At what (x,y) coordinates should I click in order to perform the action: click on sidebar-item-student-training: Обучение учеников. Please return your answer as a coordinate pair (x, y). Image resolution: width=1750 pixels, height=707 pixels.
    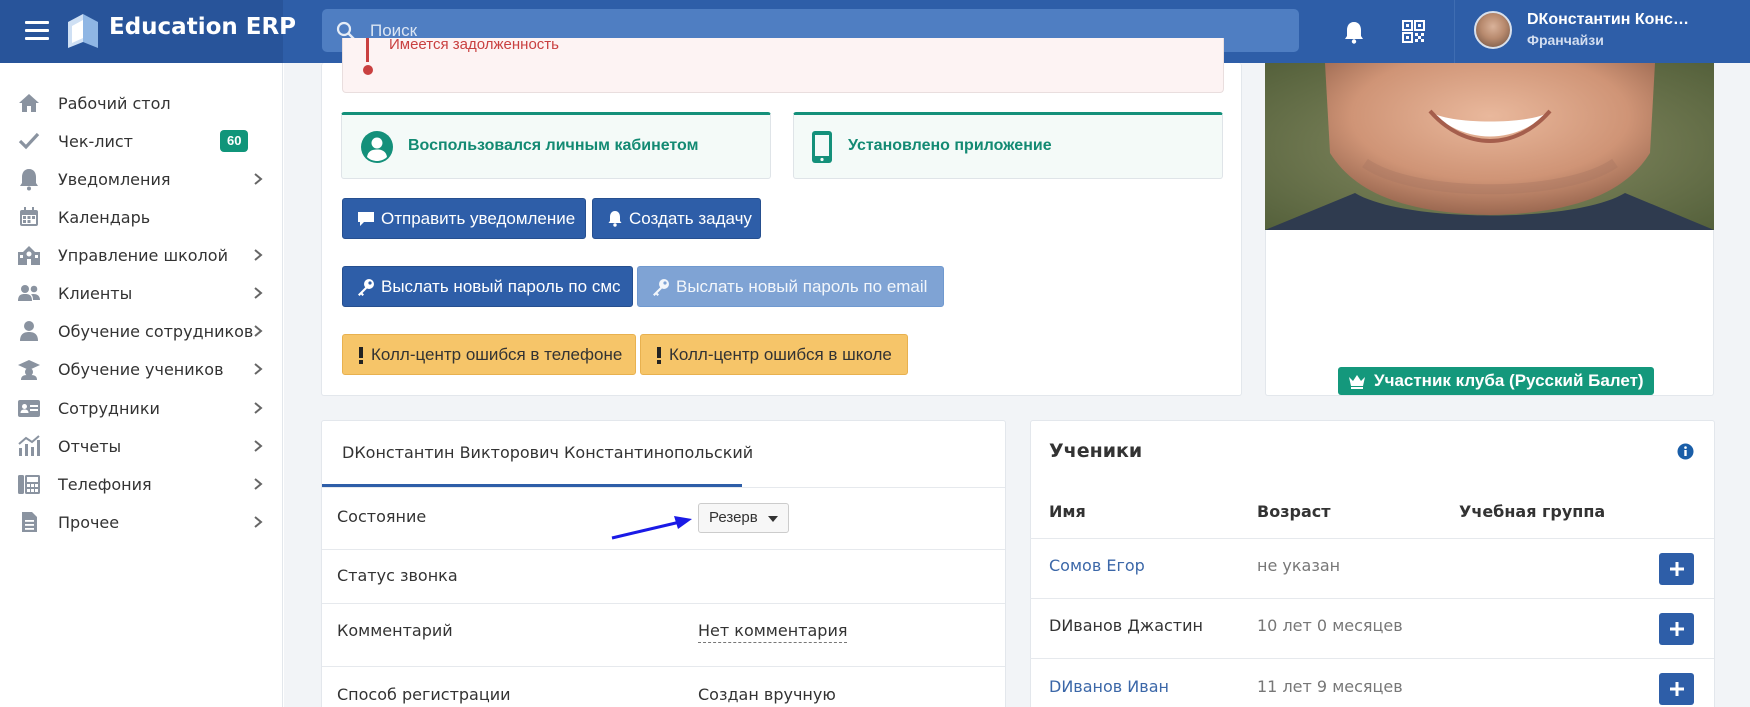
    Looking at the image, I should click on (141, 369).